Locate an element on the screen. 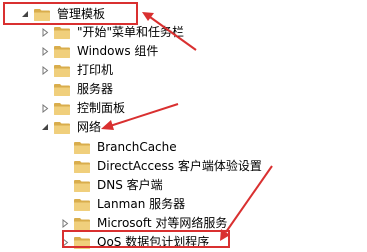 The image size is (367, 252). tree-item-label: 打印机 is located at coordinates (95, 70).